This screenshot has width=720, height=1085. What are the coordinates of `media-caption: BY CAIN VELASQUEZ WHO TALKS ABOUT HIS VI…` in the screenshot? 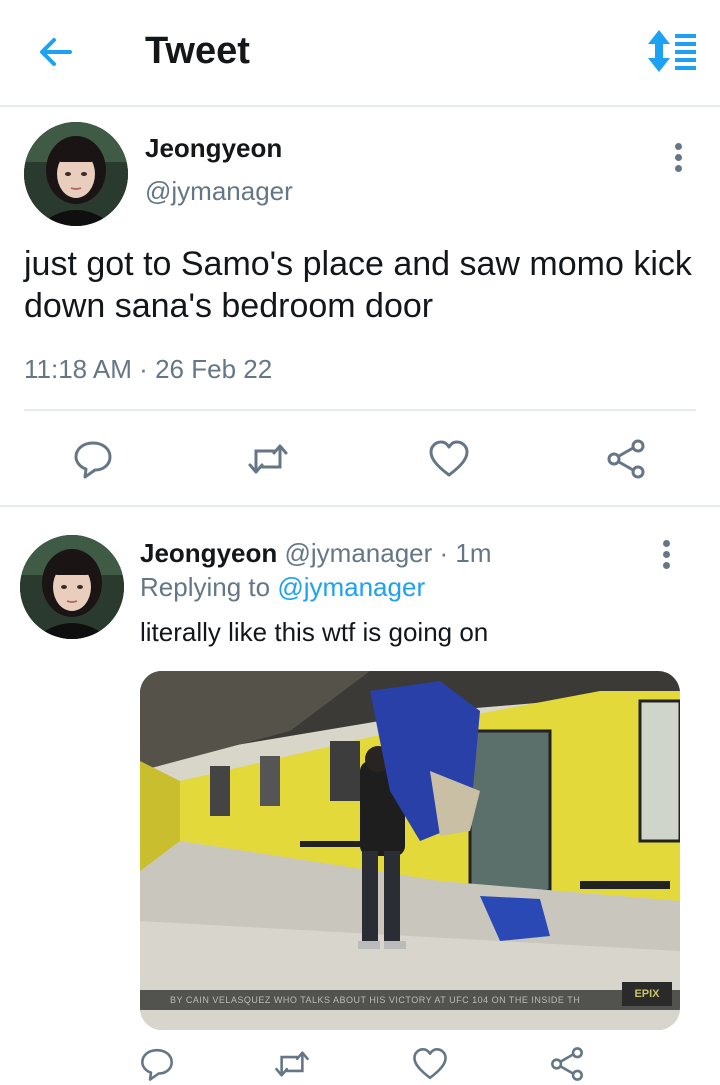 It's located at (410, 1000).